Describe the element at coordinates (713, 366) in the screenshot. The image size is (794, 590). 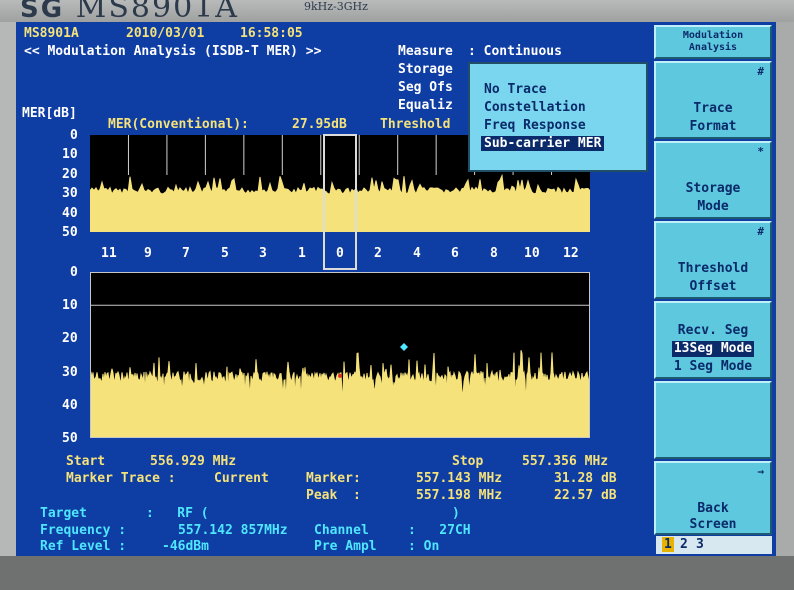
I see `recv-seg-line3: 1 Seg Mode` at that location.